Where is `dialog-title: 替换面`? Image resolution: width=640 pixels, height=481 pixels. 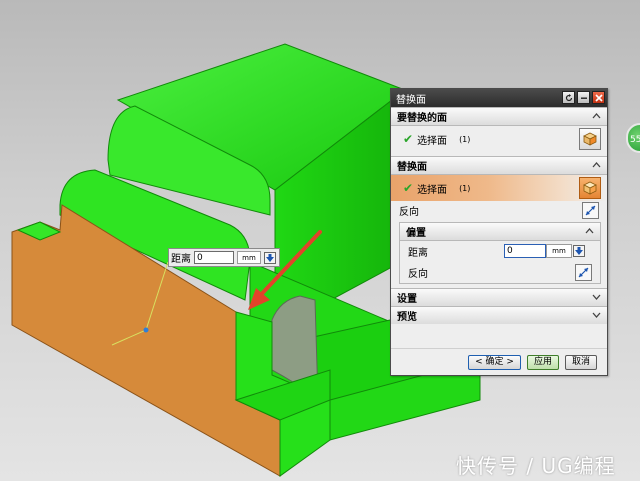
dialog-title: 替换面 is located at coordinates (411, 100).